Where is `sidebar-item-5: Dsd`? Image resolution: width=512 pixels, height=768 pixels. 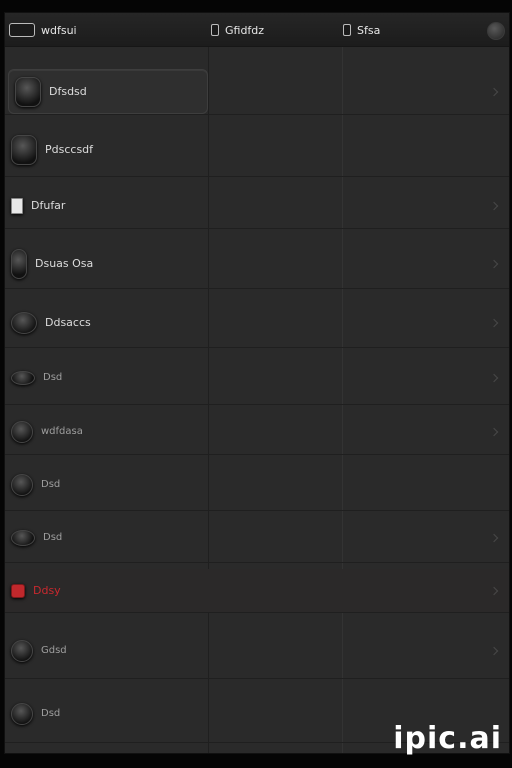 sidebar-item-5: Dsd is located at coordinates (257, 378).